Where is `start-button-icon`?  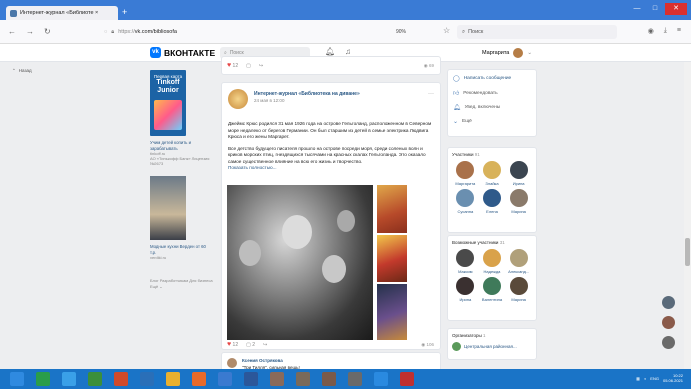 start-button-icon is located at coordinates (17, 379).